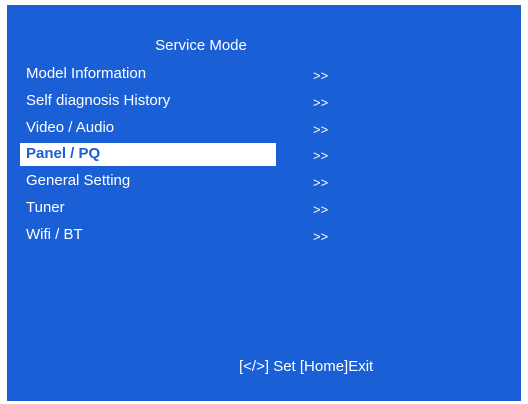 Image resolution: width=528 pixels, height=404 pixels. What do you see at coordinates (201, 45) in the screenshot?
I see `menu-title: Service Mode` at bounding box center [201, 45].